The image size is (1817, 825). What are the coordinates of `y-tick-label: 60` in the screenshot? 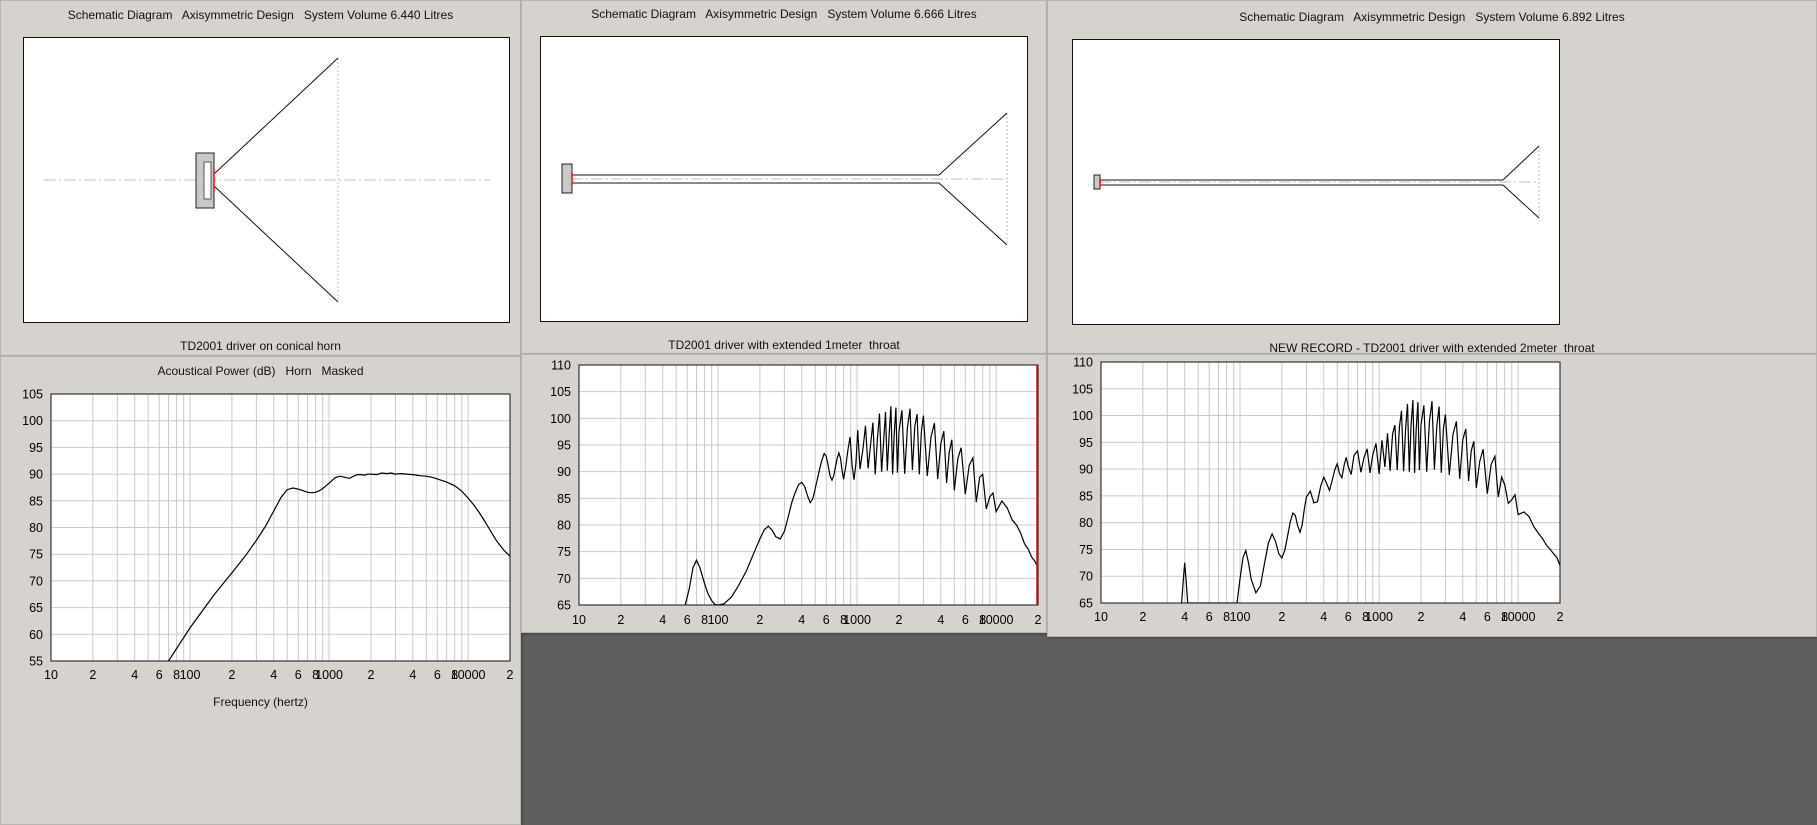 It's located at (36, 635).